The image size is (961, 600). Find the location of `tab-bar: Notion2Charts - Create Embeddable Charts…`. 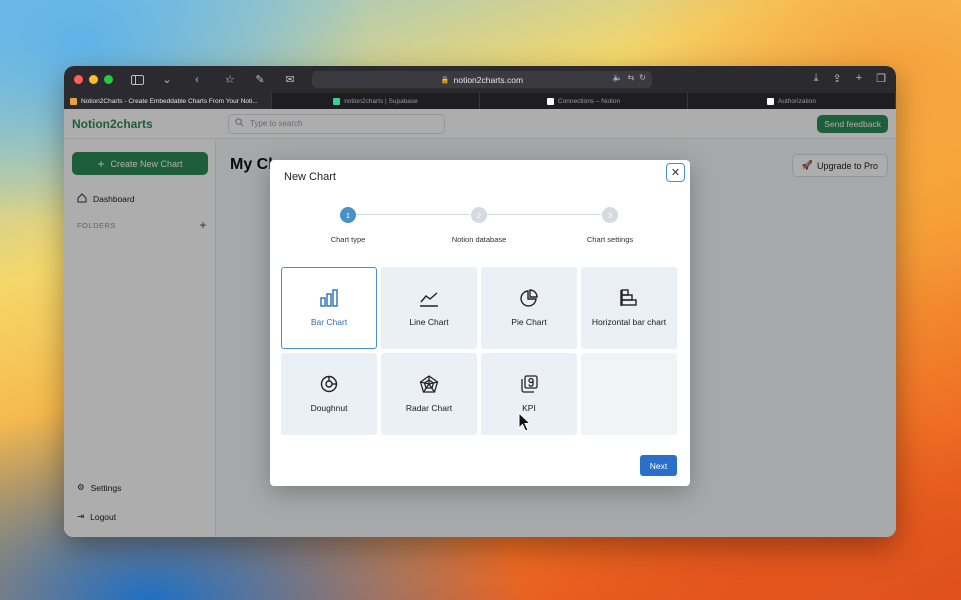

tab-bar: Notion2Charts - Create Embeddable Charts… is located at coordinates (480, 101).